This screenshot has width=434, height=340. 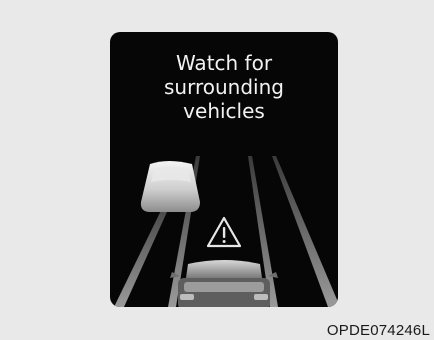 I want to click on warning-triangle-icon, so click(x=224, y=232).